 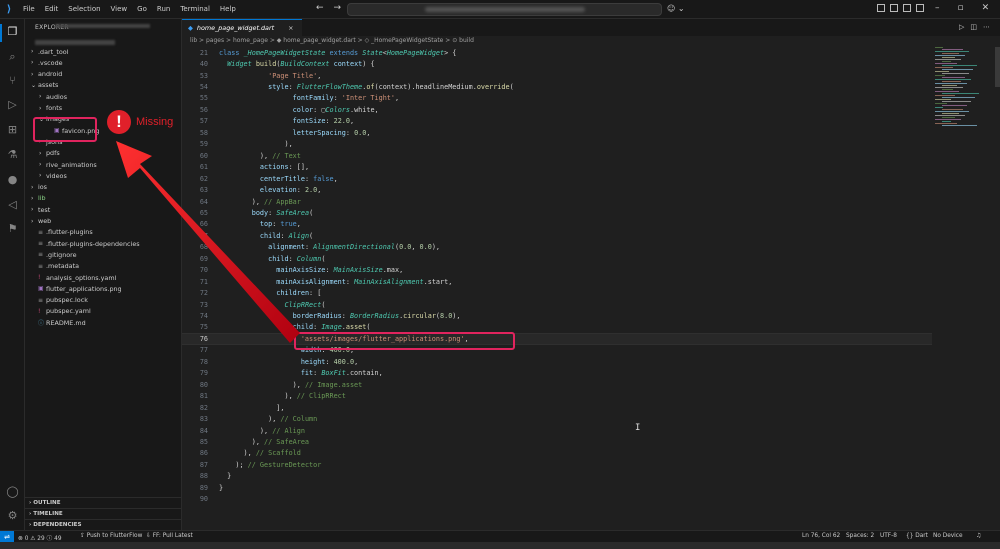 I want to click on tree-folder: ⌄ assets, so click(x=44, y=85).